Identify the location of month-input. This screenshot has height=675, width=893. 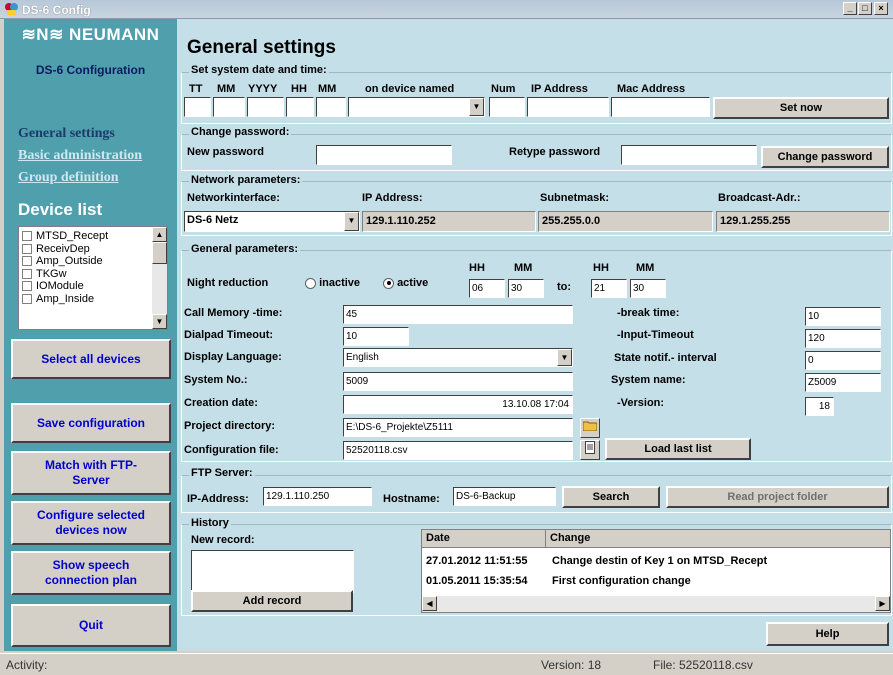
(229, 107).